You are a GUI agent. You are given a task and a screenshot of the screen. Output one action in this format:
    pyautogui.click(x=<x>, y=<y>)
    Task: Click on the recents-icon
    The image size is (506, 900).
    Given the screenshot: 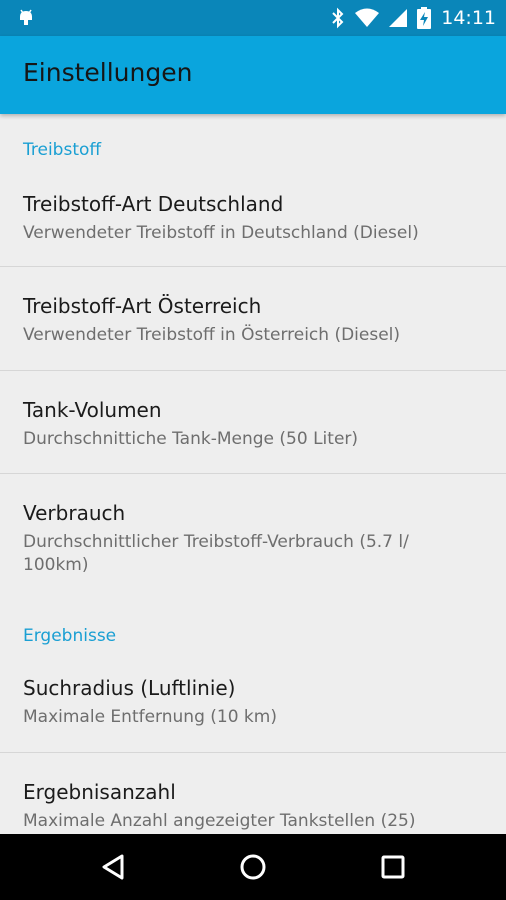 What is the action you would take?
    pyautogui.click(x=393, y=867)
    